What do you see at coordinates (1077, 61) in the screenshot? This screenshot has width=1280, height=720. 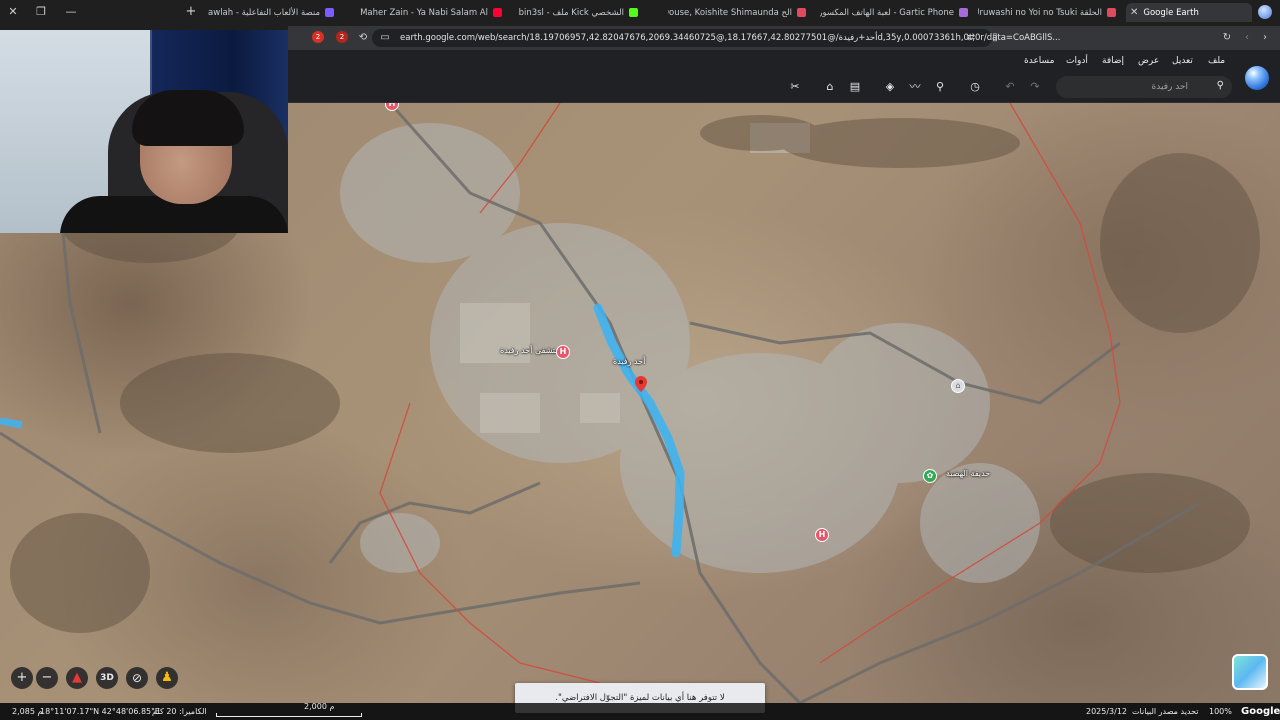 I see `menu-tools: أدوات` at bounding box center [1077, 61].